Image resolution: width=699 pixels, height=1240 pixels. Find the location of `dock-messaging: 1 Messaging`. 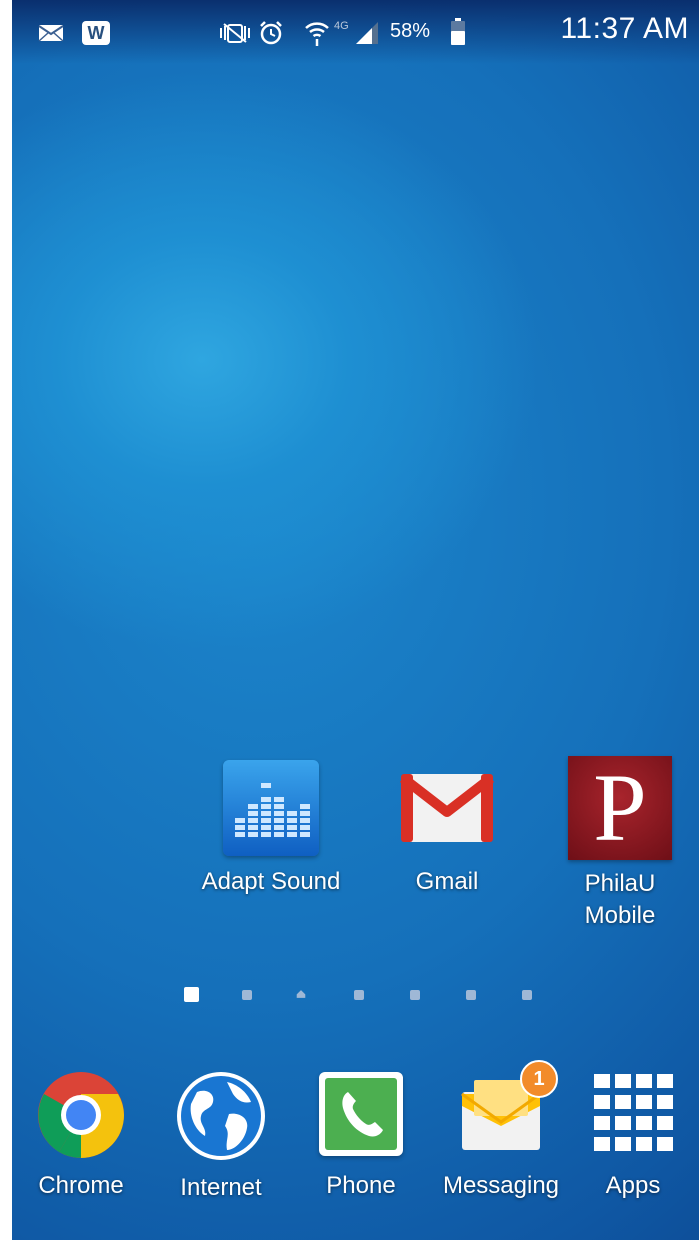

dock-messaging: 1 Messaging is located at coordinates (501, 1130).